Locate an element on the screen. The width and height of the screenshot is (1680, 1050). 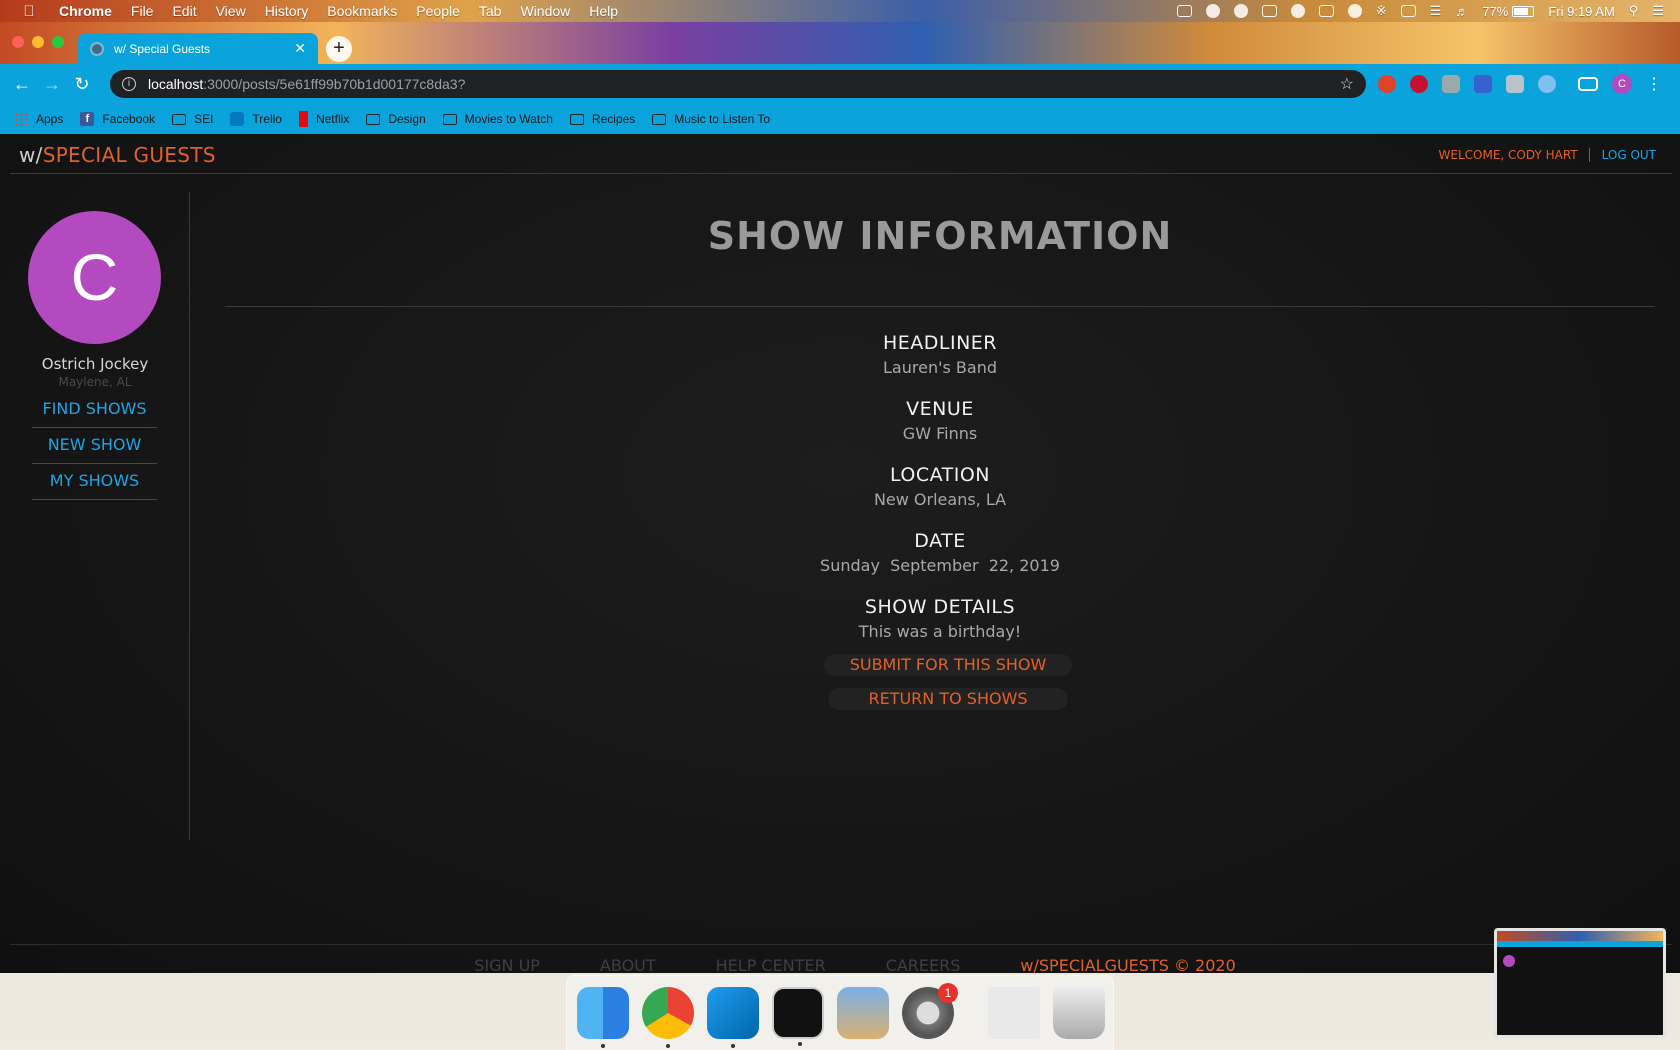
bookmark-label: Design is located at coordinates (407, 119).